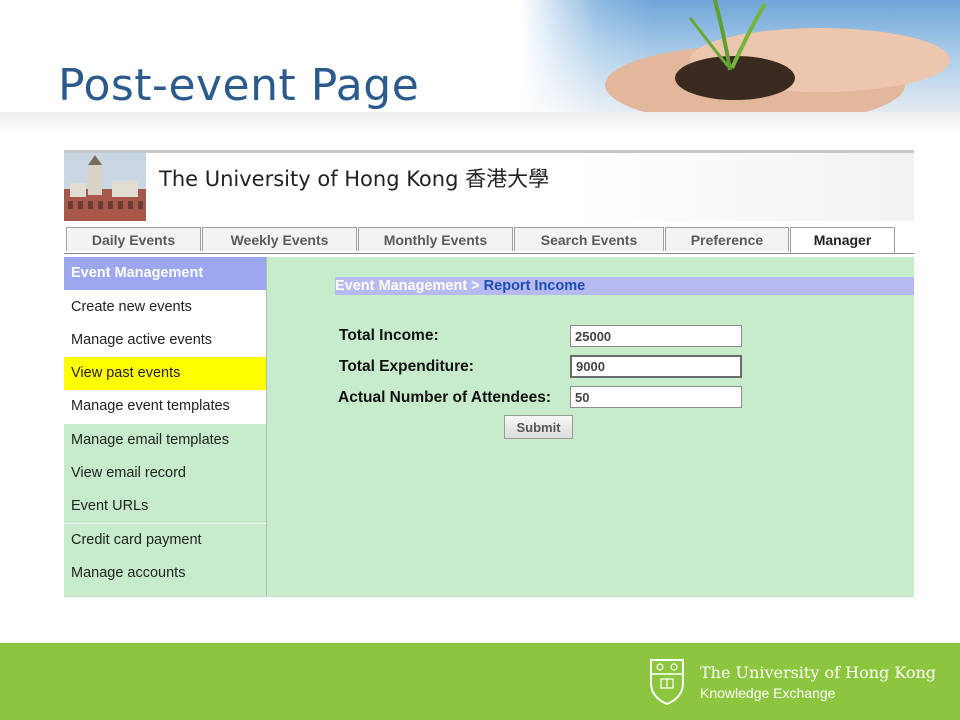  I want to click on breadcrumb-parent: Event Management >, so click(409, 286).